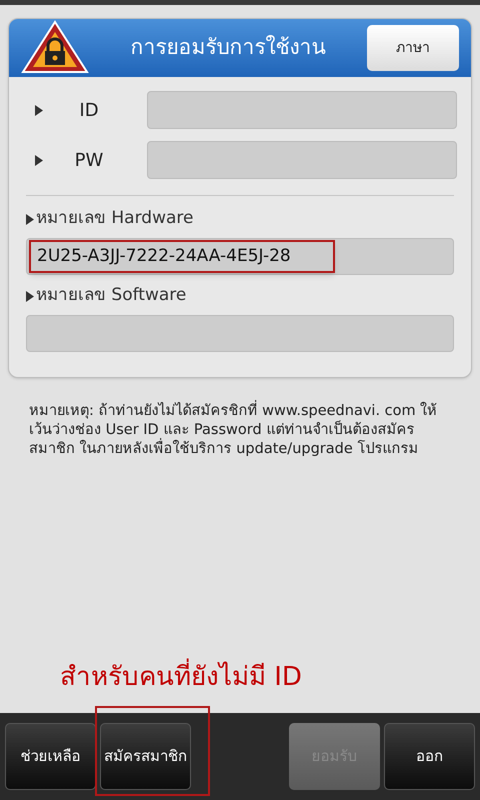 The image size is (480, 800). I want to click on text-field, so click(240, 333).